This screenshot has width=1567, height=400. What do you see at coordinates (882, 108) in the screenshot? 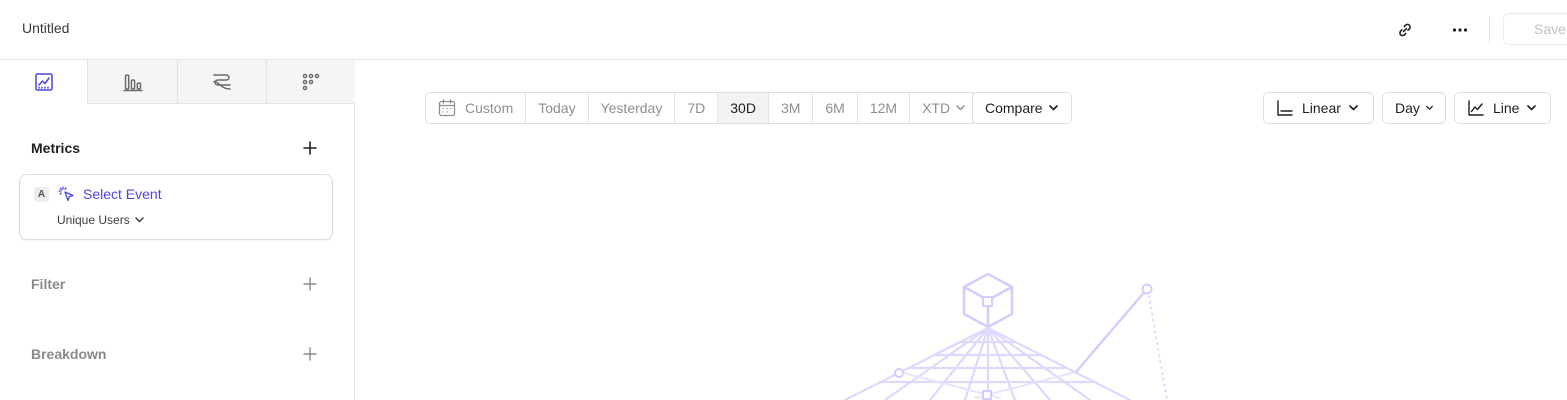
I see `date-range-12m: 12M` at bounding box center [882, 108].